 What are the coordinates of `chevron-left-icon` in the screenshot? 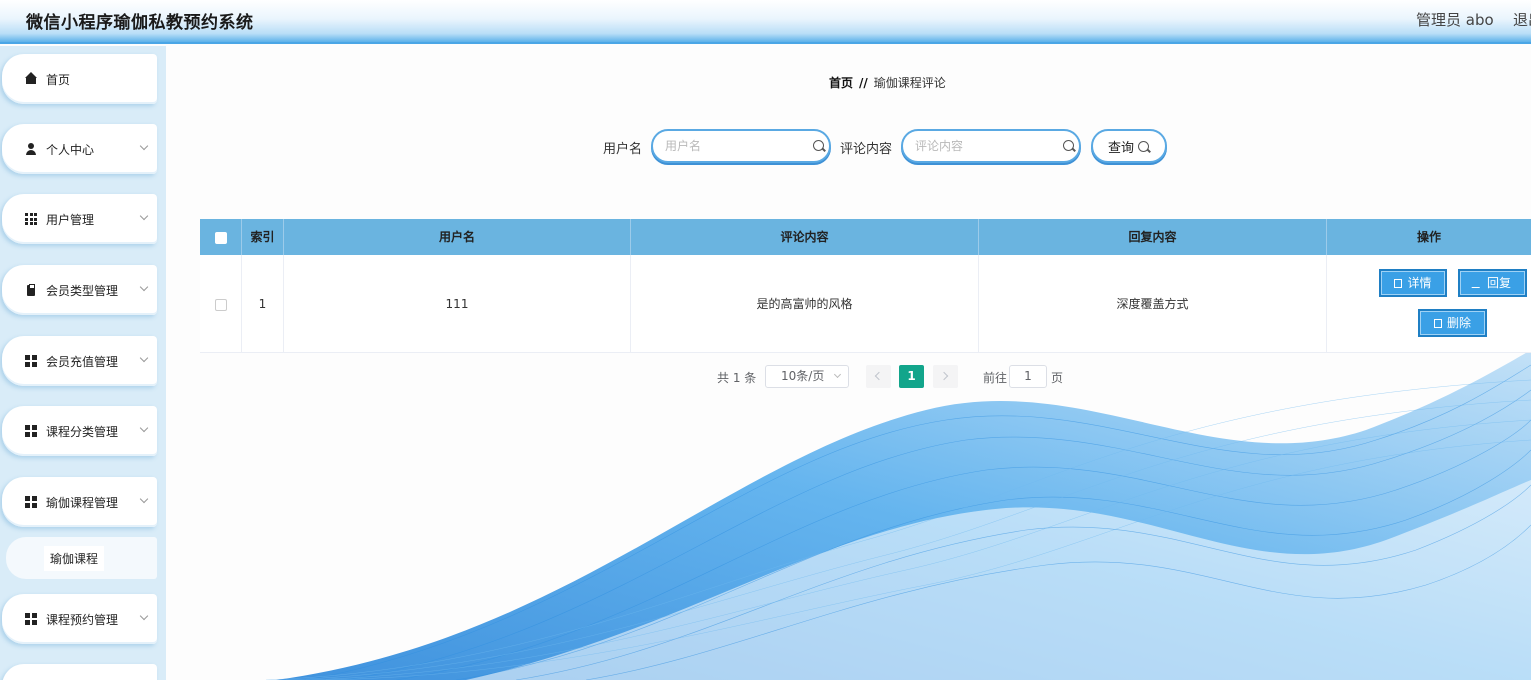 It's located at (879, 376).